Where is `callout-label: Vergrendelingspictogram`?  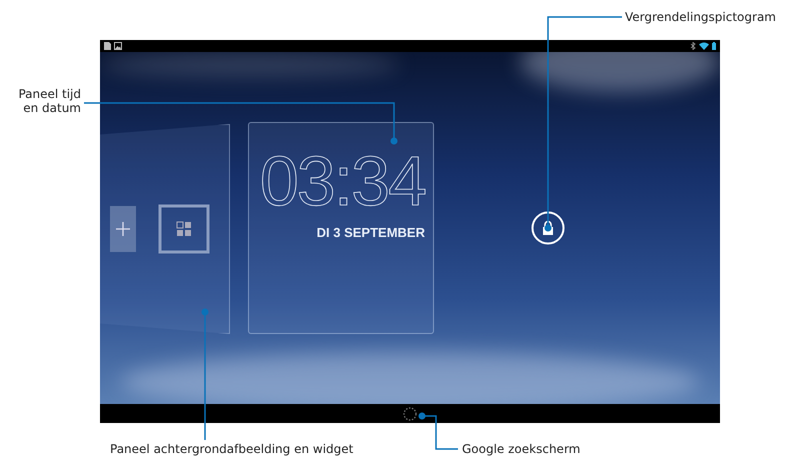 callout-label: Vergrendelingspictogram is located at coordinates (700, 17).